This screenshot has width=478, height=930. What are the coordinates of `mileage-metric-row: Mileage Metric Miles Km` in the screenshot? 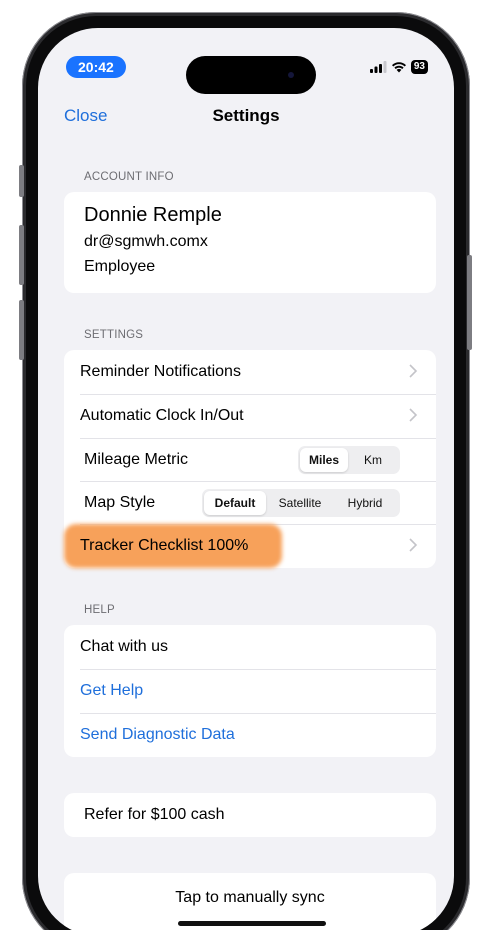 It's located at (250, 460).